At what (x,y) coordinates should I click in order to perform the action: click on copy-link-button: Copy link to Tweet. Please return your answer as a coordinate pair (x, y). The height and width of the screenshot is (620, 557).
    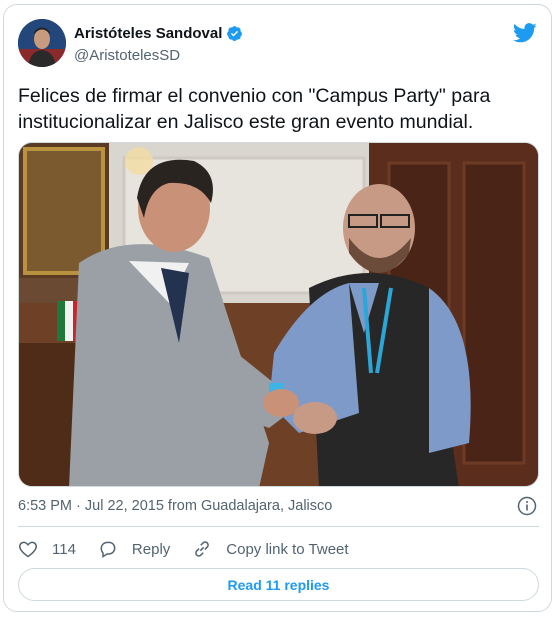
    Looking at the image, I should click on (270, 549).